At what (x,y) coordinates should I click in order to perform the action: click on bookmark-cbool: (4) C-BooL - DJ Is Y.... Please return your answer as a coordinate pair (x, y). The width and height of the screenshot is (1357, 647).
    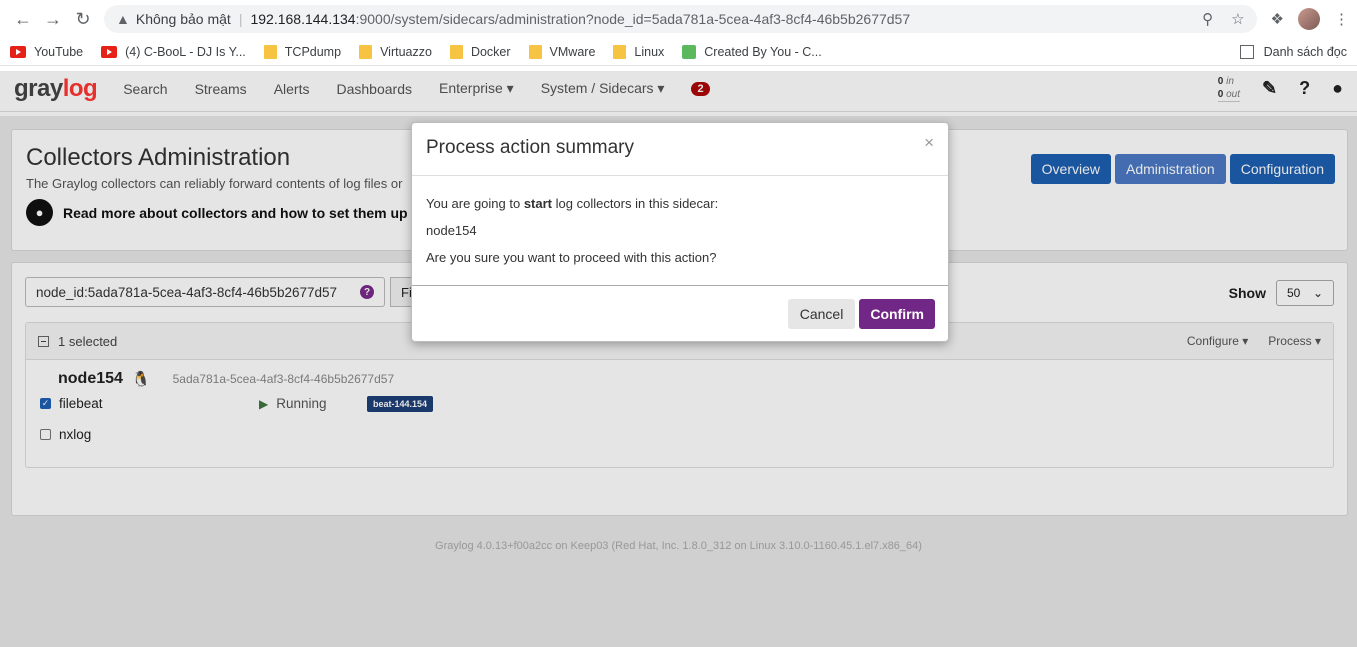
    Looking at the image, I should click on (173, 52).